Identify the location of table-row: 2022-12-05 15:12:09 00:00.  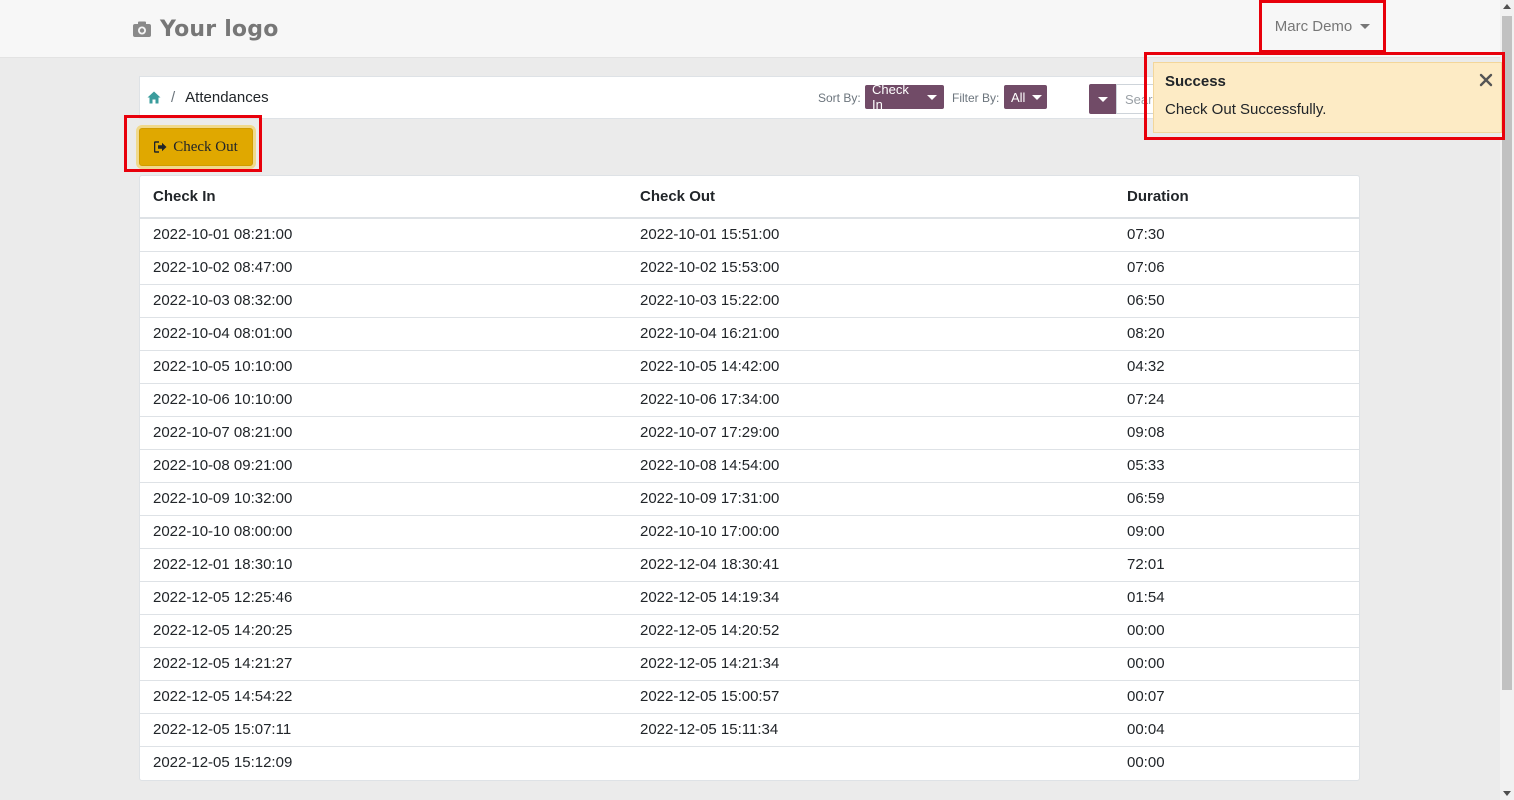
(749, 762).